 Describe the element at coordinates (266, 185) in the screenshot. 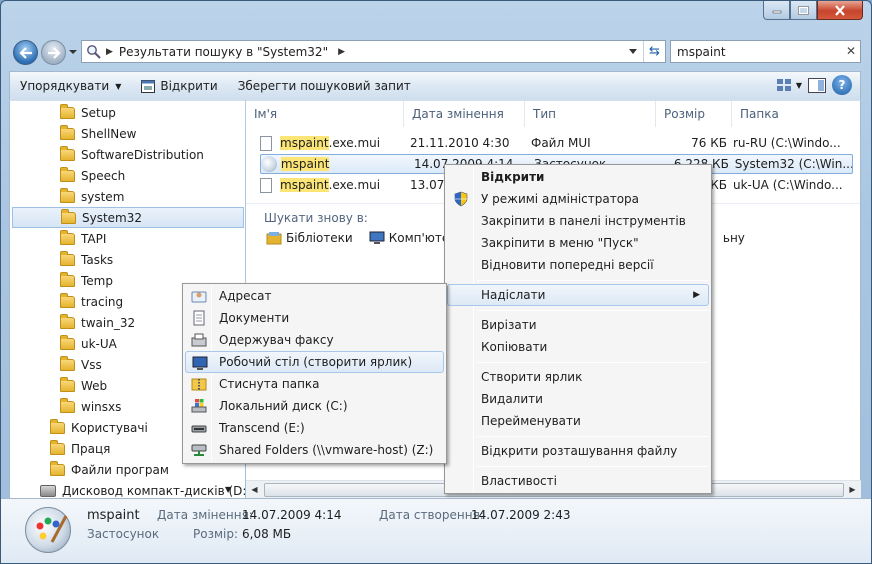

I see `file-icon` at that location.